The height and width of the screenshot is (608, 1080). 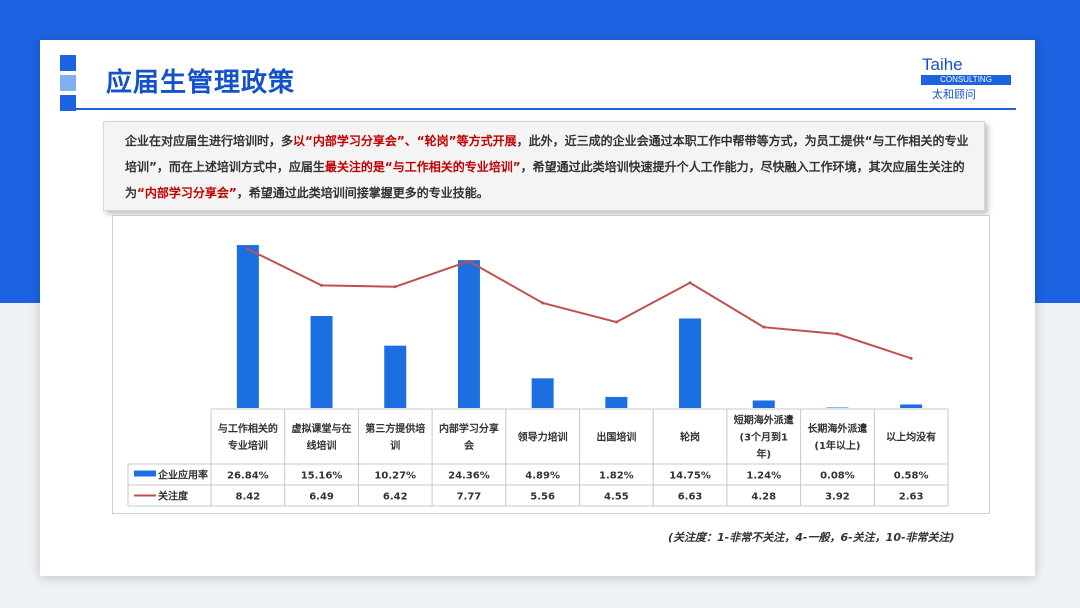 I want to click on category-label-8: 长期海外派遣(1年以上), so click(x=837, y=437).